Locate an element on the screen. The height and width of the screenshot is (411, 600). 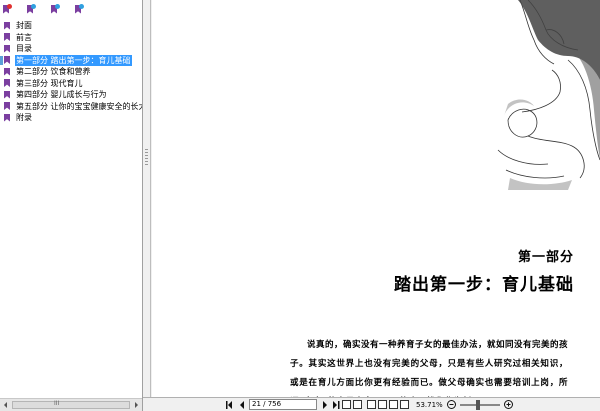
copy-icon is located at coordinates (346, 404).